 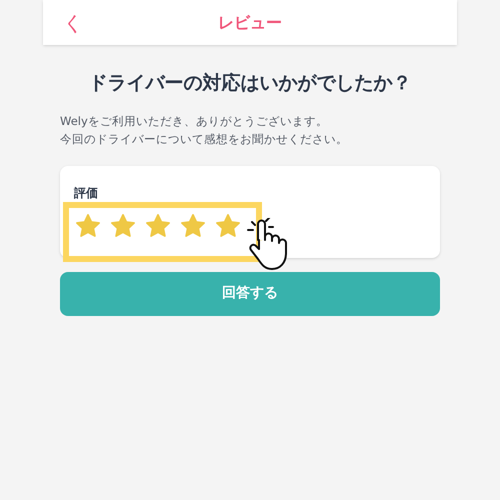 What do you see at coordinates (250, 83) in the screenshot?
I see `question-heading: ドライバーの対応はいかがでしたか？` at bounding box center [250, 83].